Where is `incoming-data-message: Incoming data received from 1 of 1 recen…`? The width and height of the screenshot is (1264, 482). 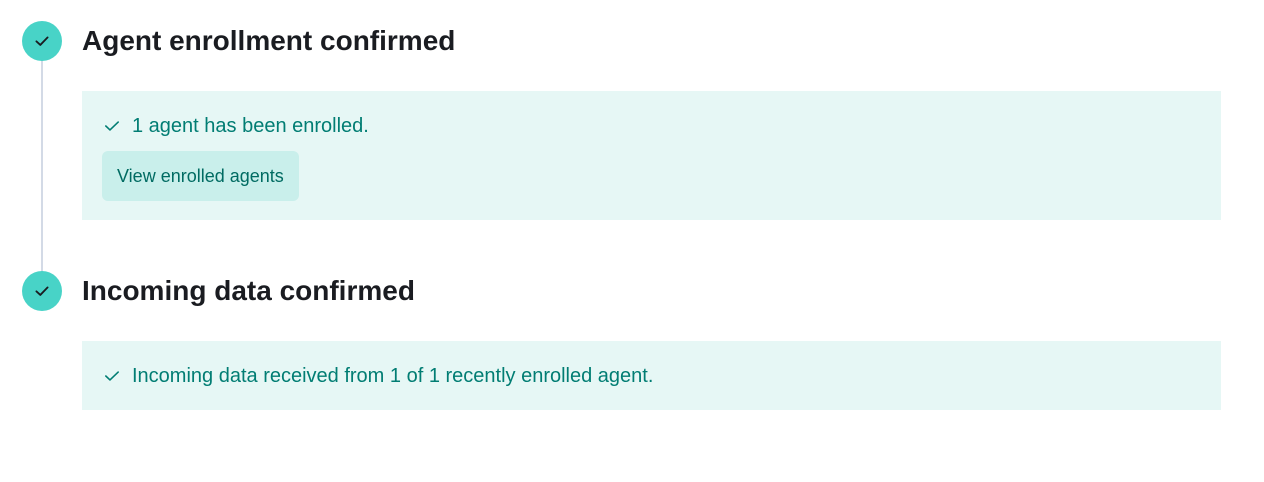
incoming-data-message: Incoming data received from 1 of 1 recen… is located at coordinates (393, 376).